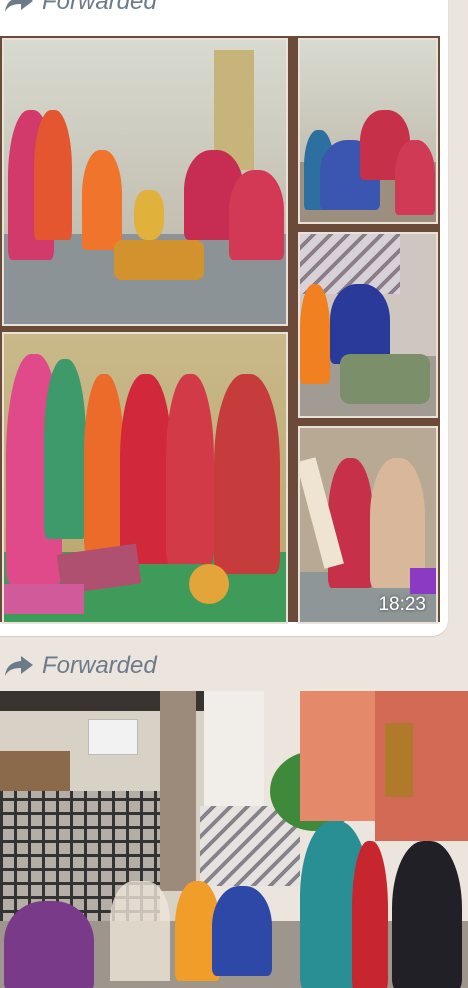 The width and height of the screenshot is (468, 988). I want to click on collage-photo-4: 18:23, so click(368, 525).